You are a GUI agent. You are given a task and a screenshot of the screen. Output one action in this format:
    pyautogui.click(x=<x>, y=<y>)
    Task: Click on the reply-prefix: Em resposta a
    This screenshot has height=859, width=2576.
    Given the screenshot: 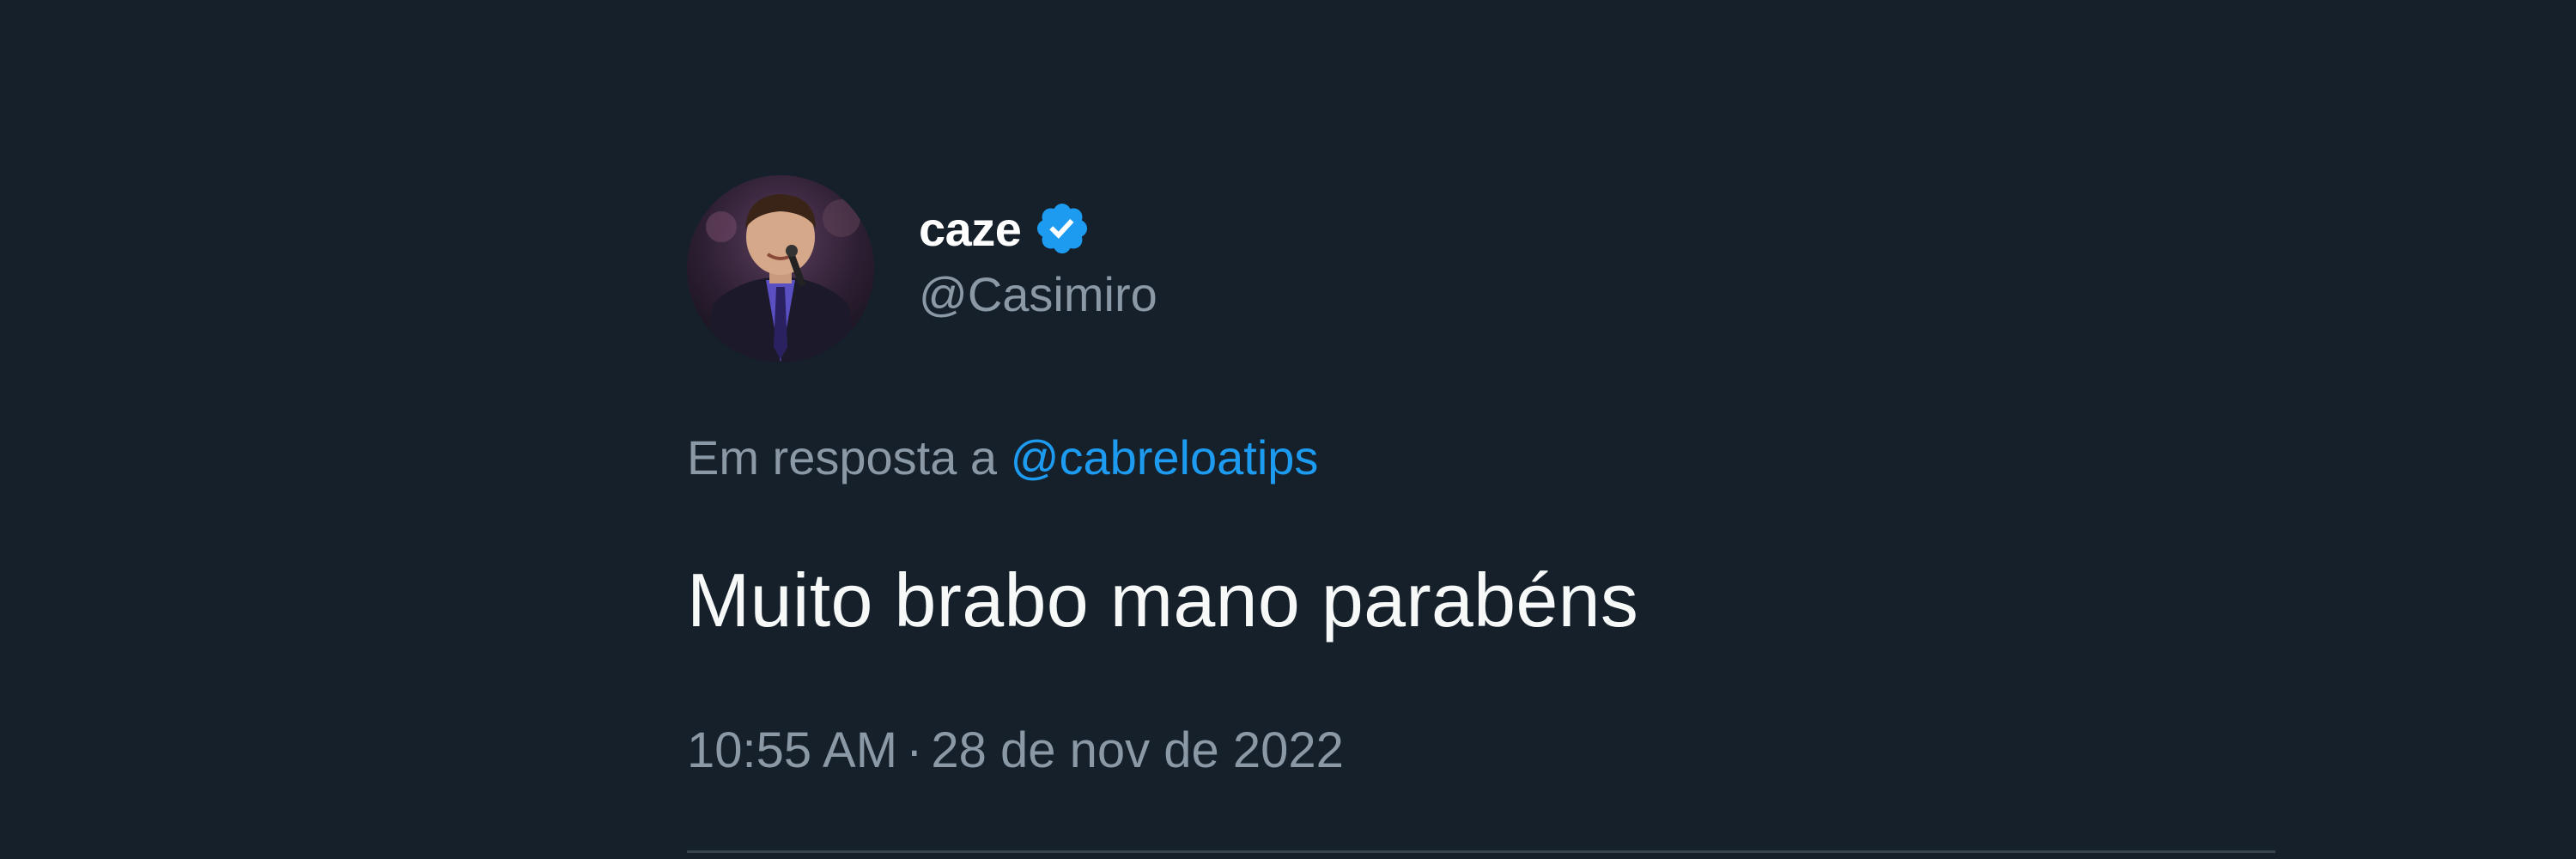 What is the action you would take?
    pyautogui.click(x=849, y=457)
    